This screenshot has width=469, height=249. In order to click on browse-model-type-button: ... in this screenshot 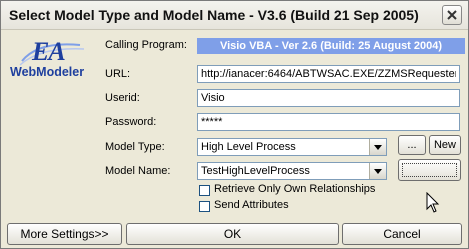, I will do `click(412, 145)`.